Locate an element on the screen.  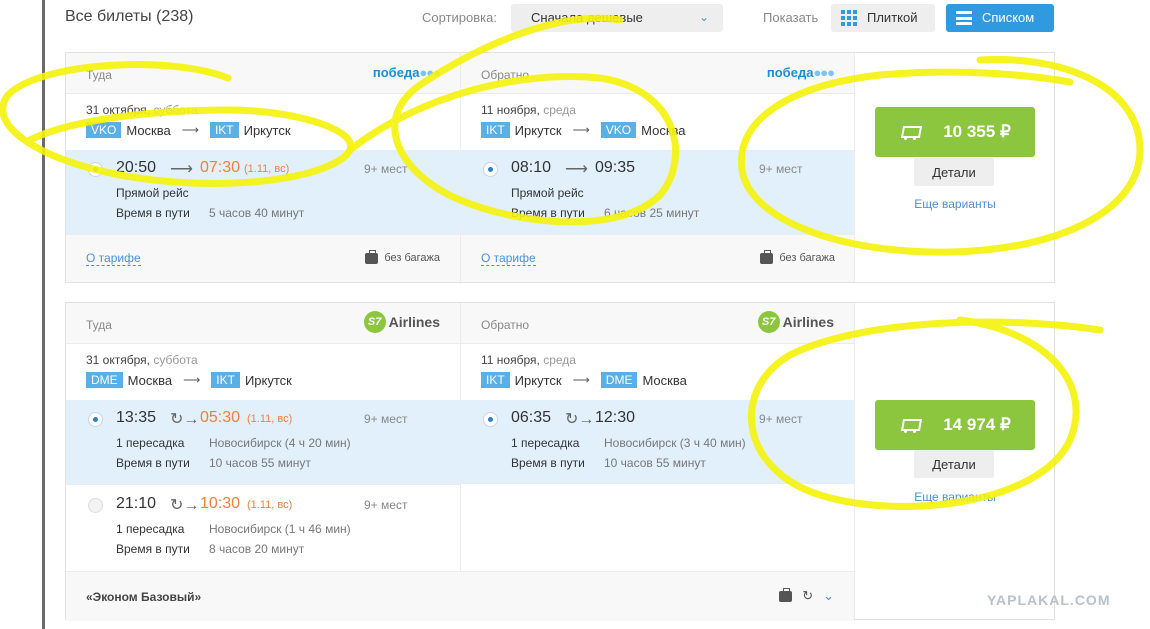
segment-header: Туда S7 Airlines is located at coordinates (263, 323).